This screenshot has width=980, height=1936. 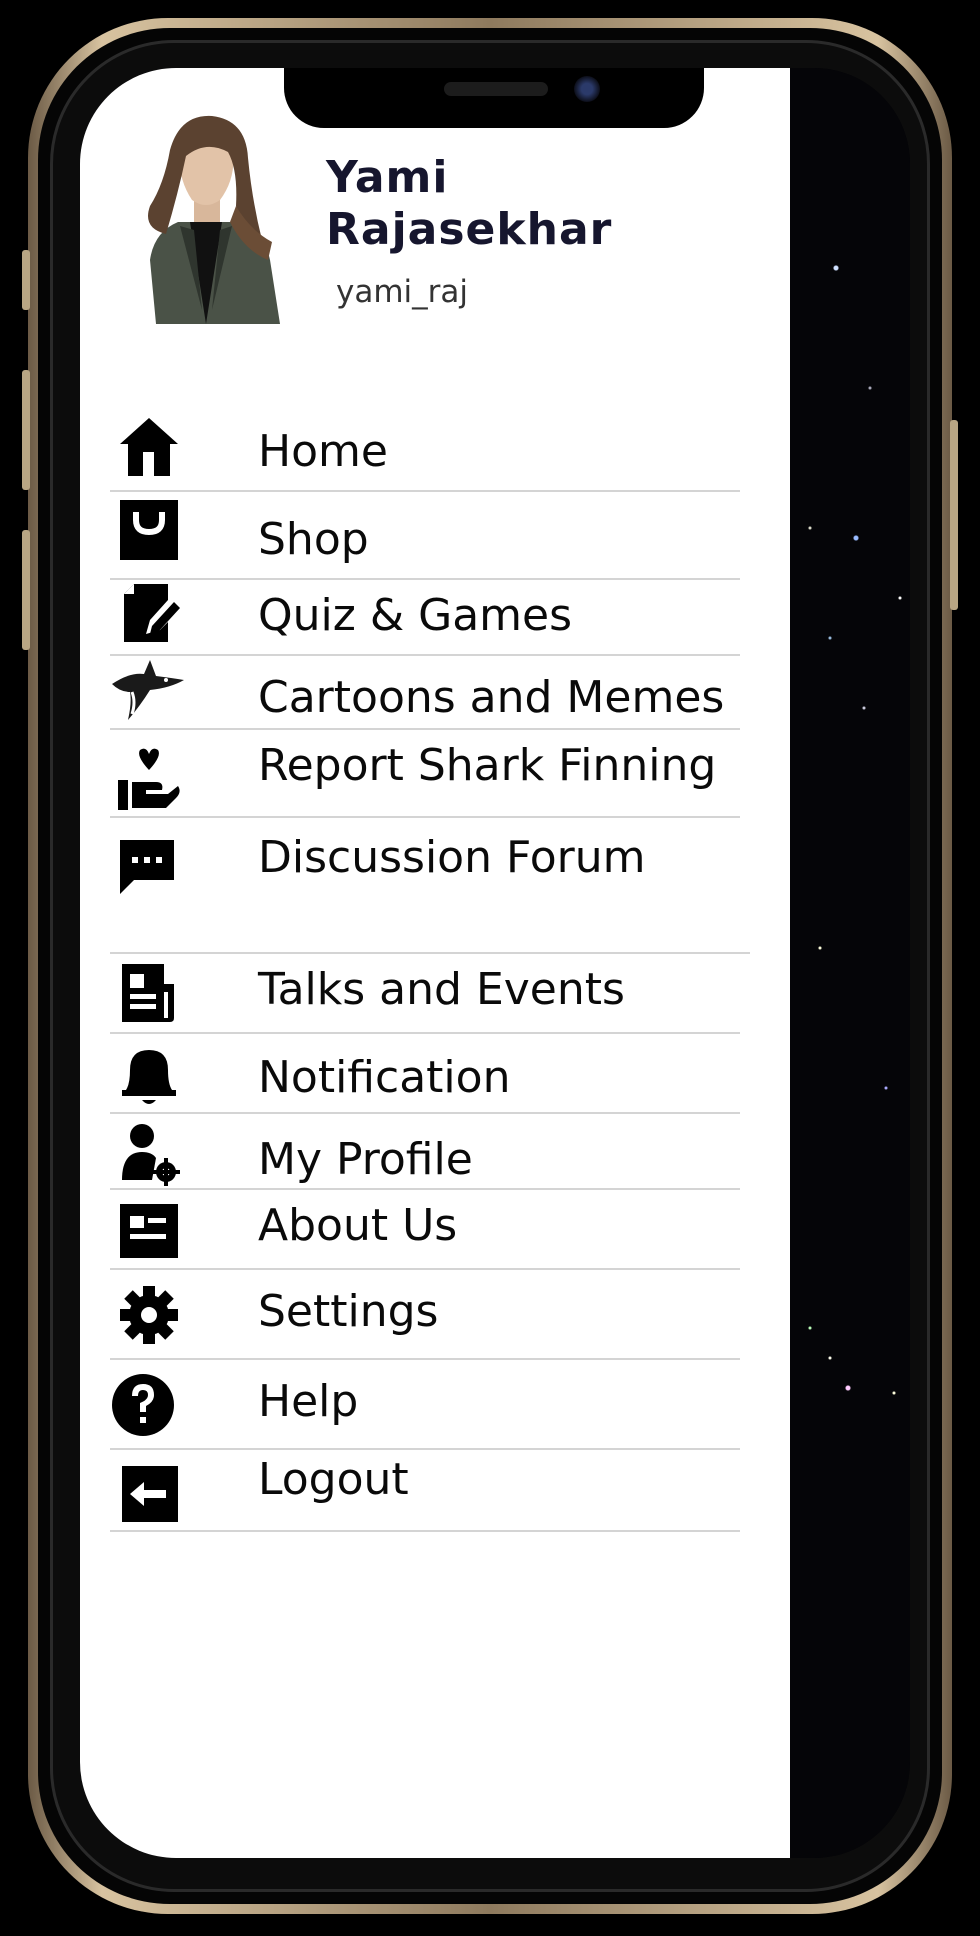 What do you see at coordinates (425, 1491) in the screenshot?
I see `menu-item-logout: Logout` at bounding box center [425, 1491].